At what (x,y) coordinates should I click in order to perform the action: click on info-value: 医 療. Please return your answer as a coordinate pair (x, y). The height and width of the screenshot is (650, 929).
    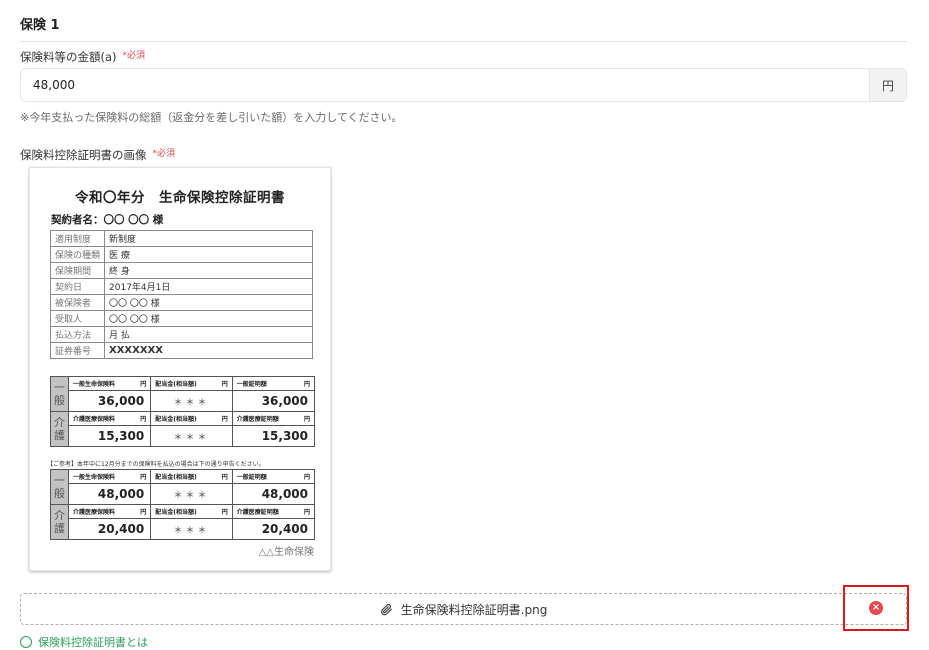
    Looking at the image, I should click on (208, 254).